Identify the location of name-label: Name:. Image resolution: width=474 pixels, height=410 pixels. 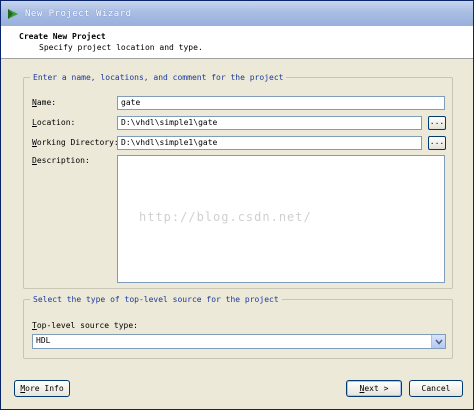
(44, 102).